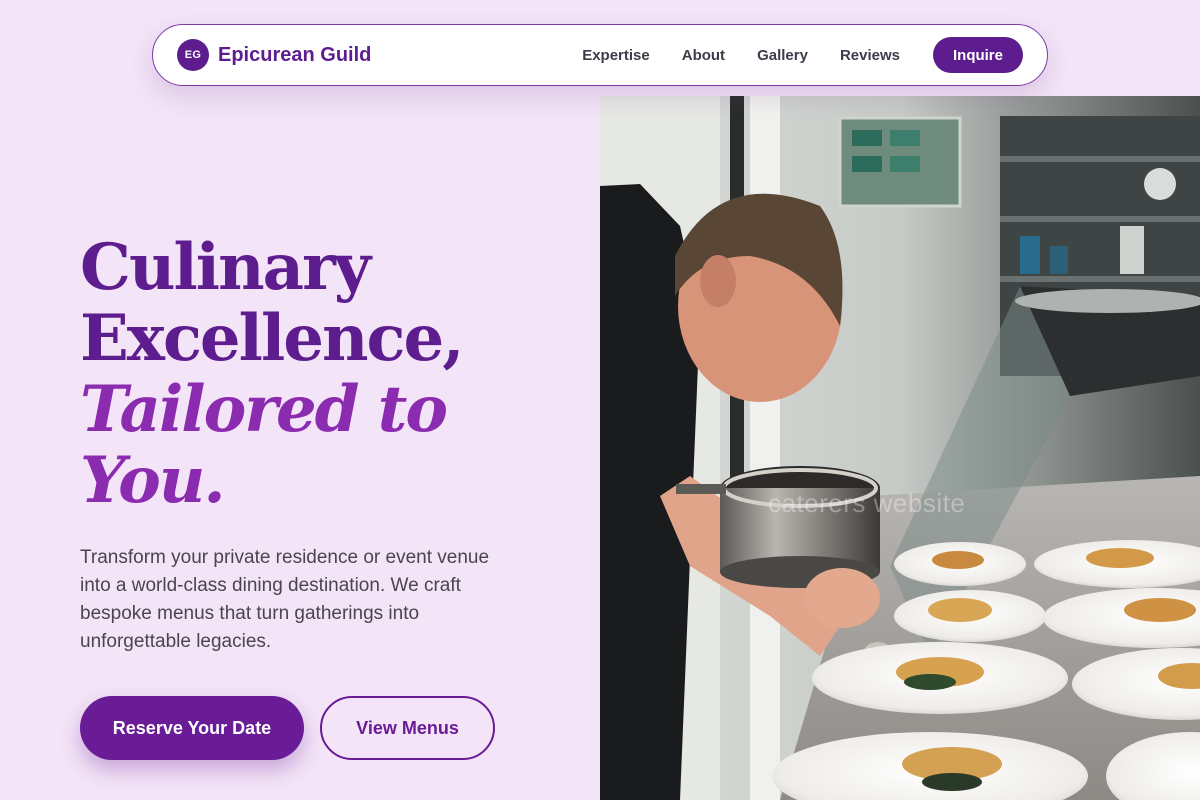 The image size is (1200, 800). I want to click on headline-line-1: Culinary, so click(225, 267).